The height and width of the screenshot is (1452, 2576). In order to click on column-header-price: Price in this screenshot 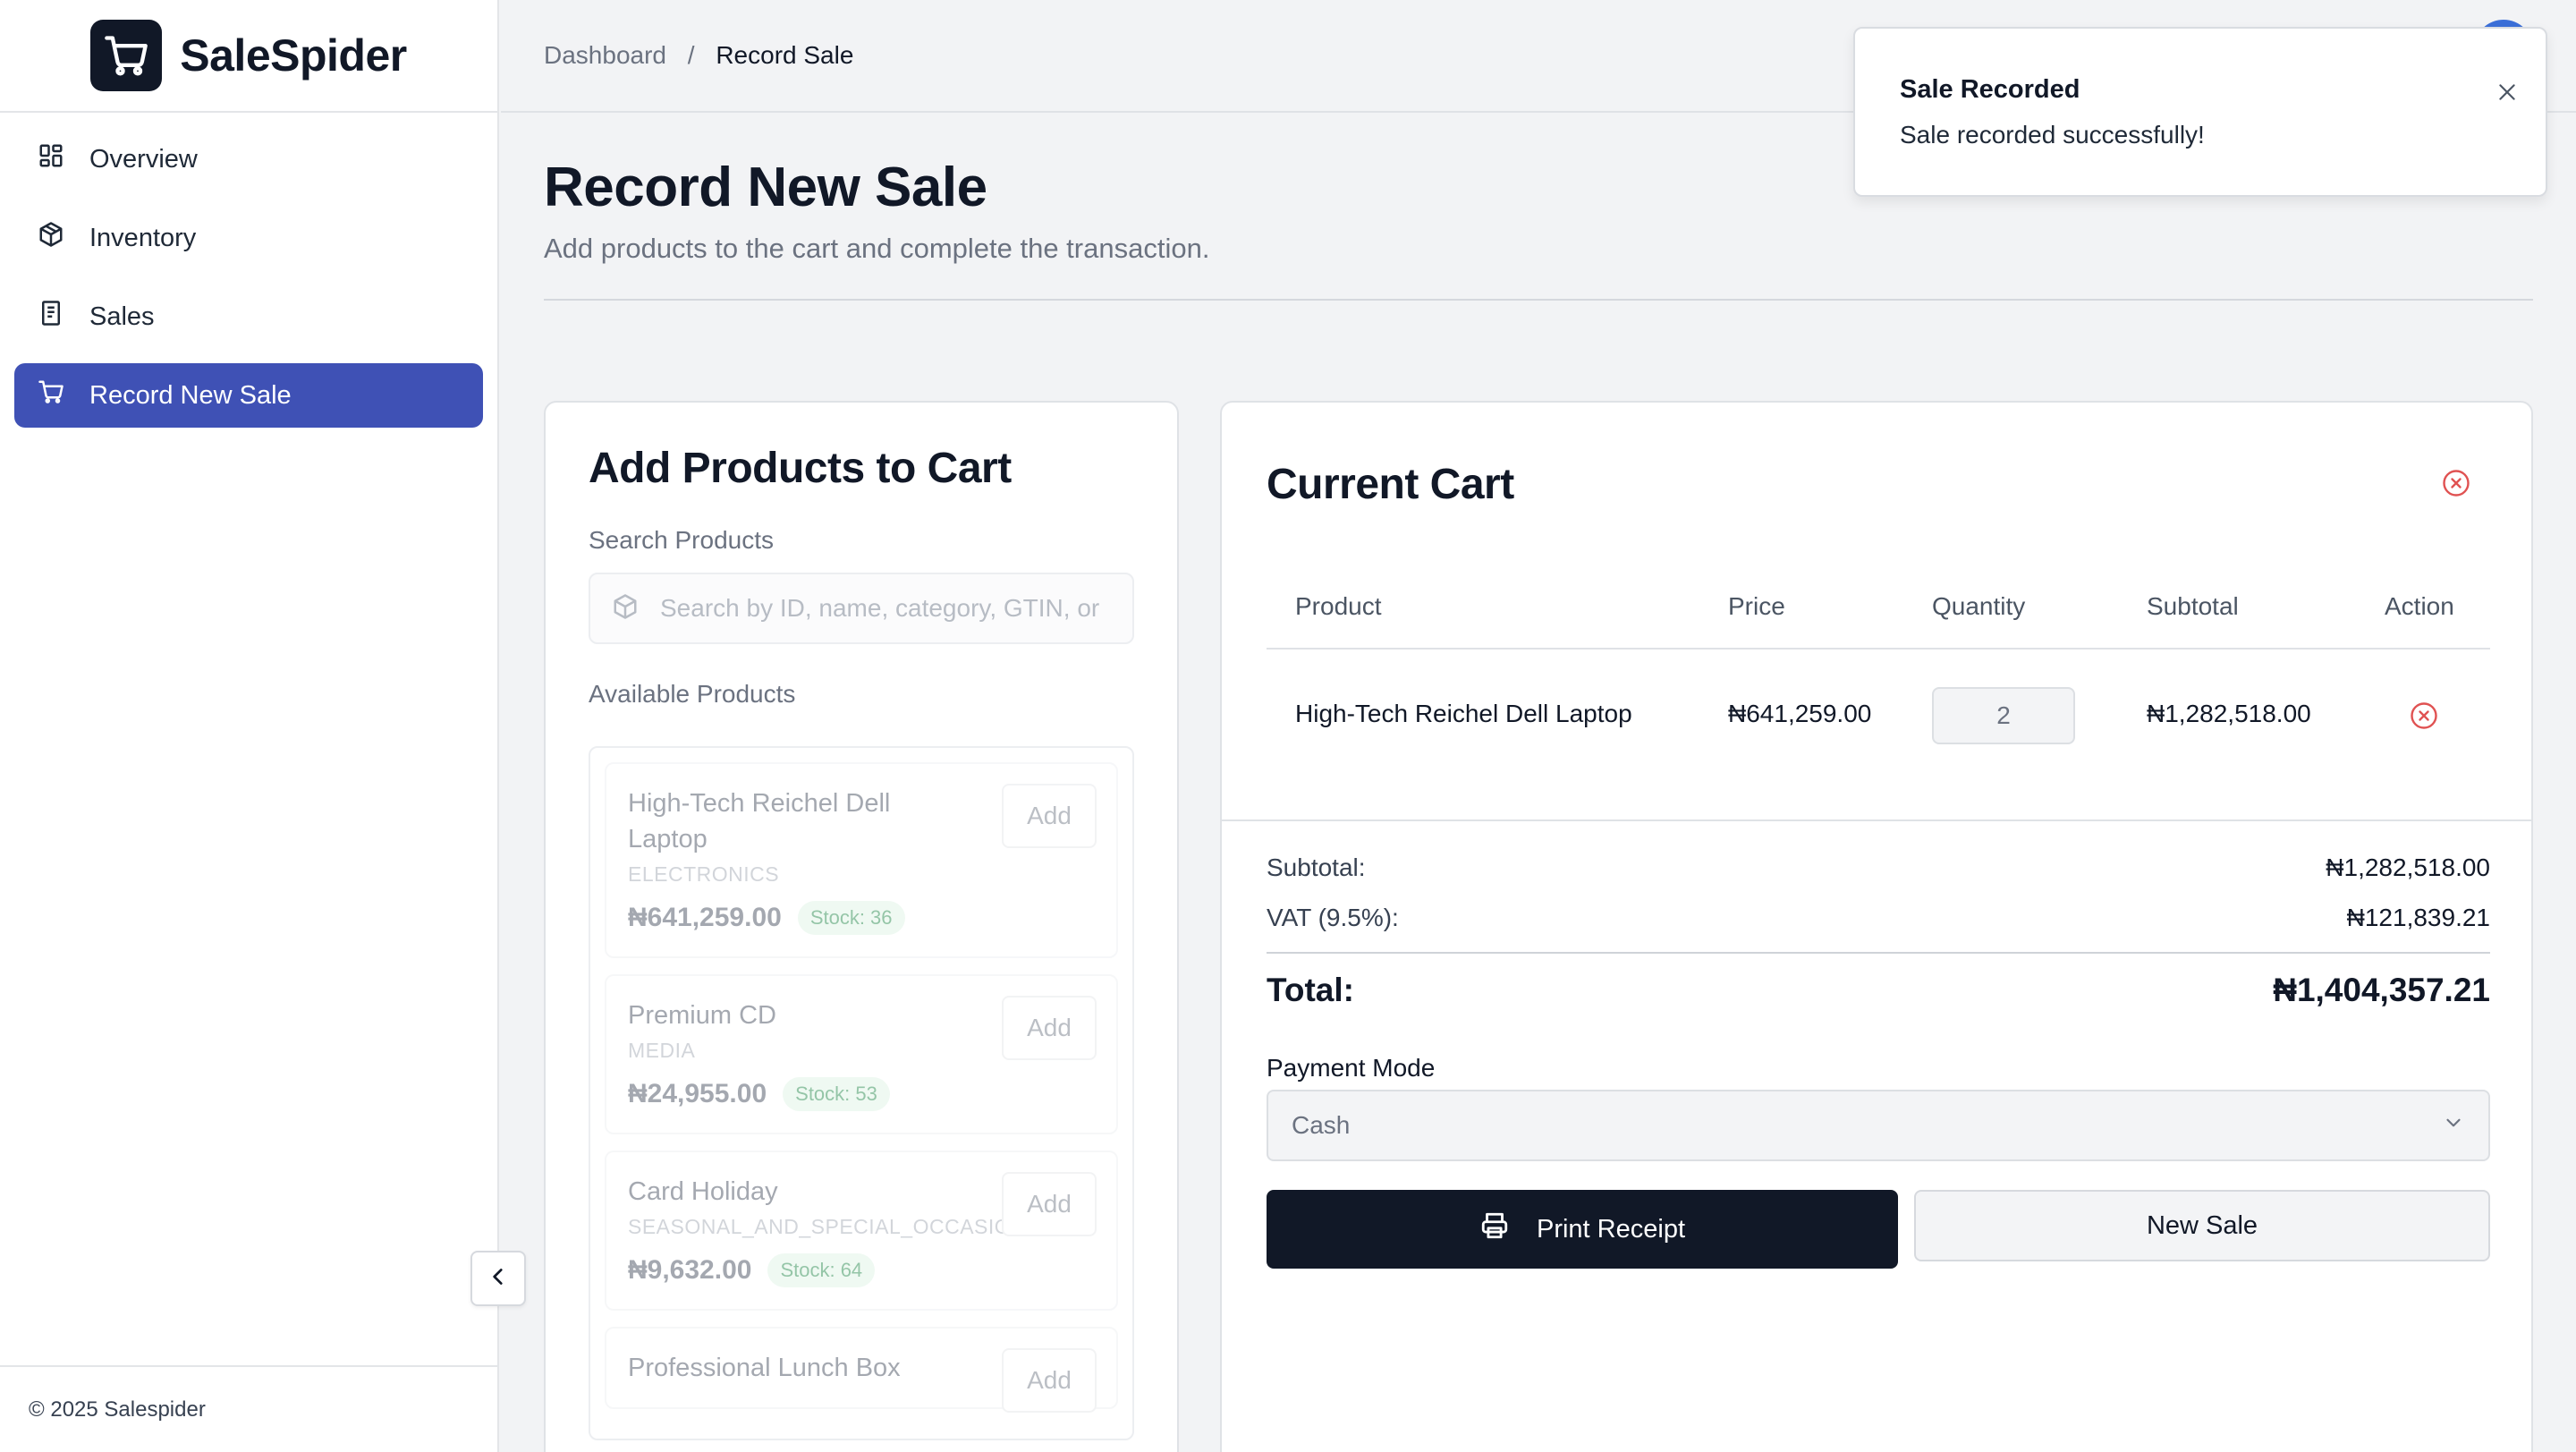, I will do `click(1756, 606)`.